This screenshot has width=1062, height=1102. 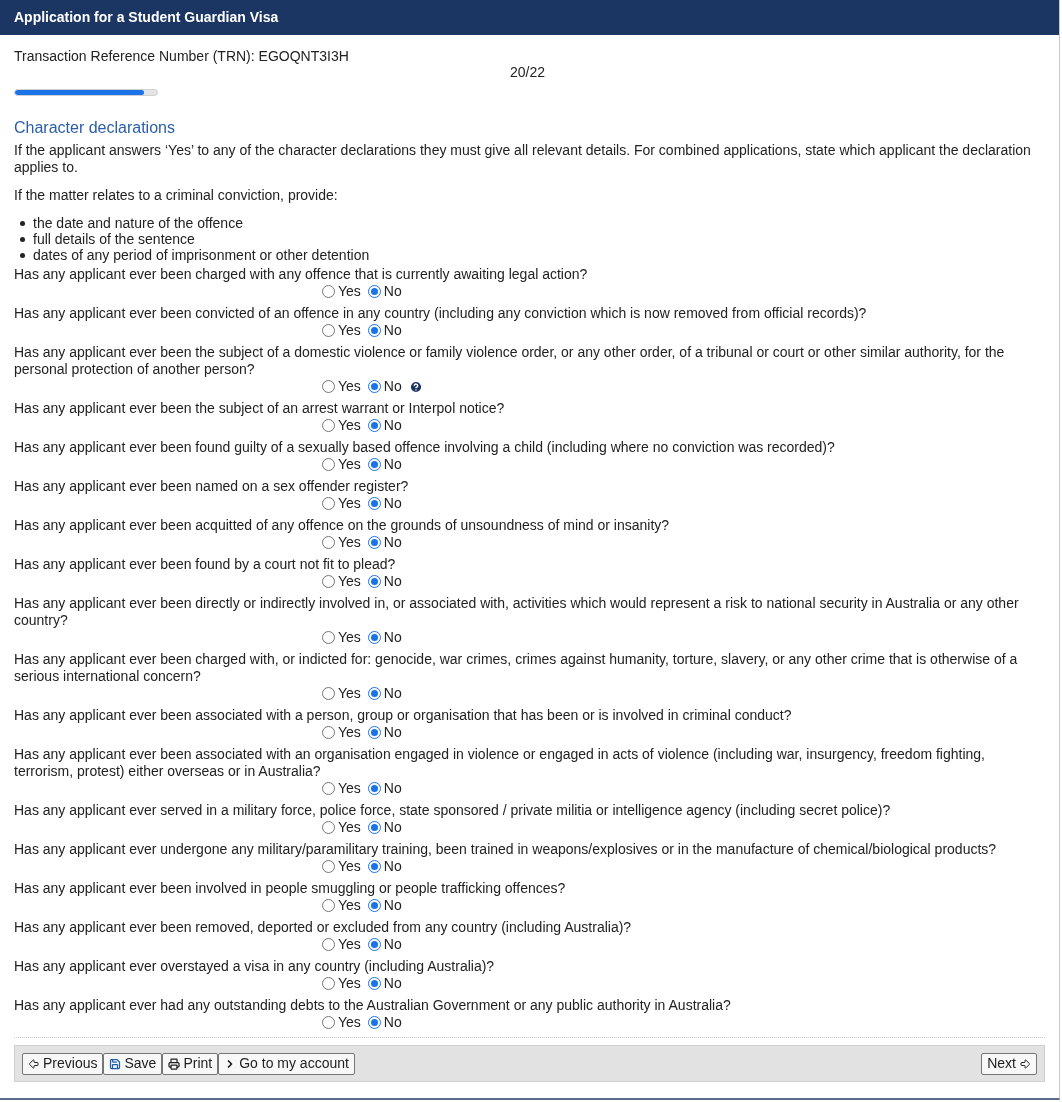 What do you see at coordinates (63, 1063) in the screenshot?
I see `previous-button: Previous` at bounding box center [63, 1063].